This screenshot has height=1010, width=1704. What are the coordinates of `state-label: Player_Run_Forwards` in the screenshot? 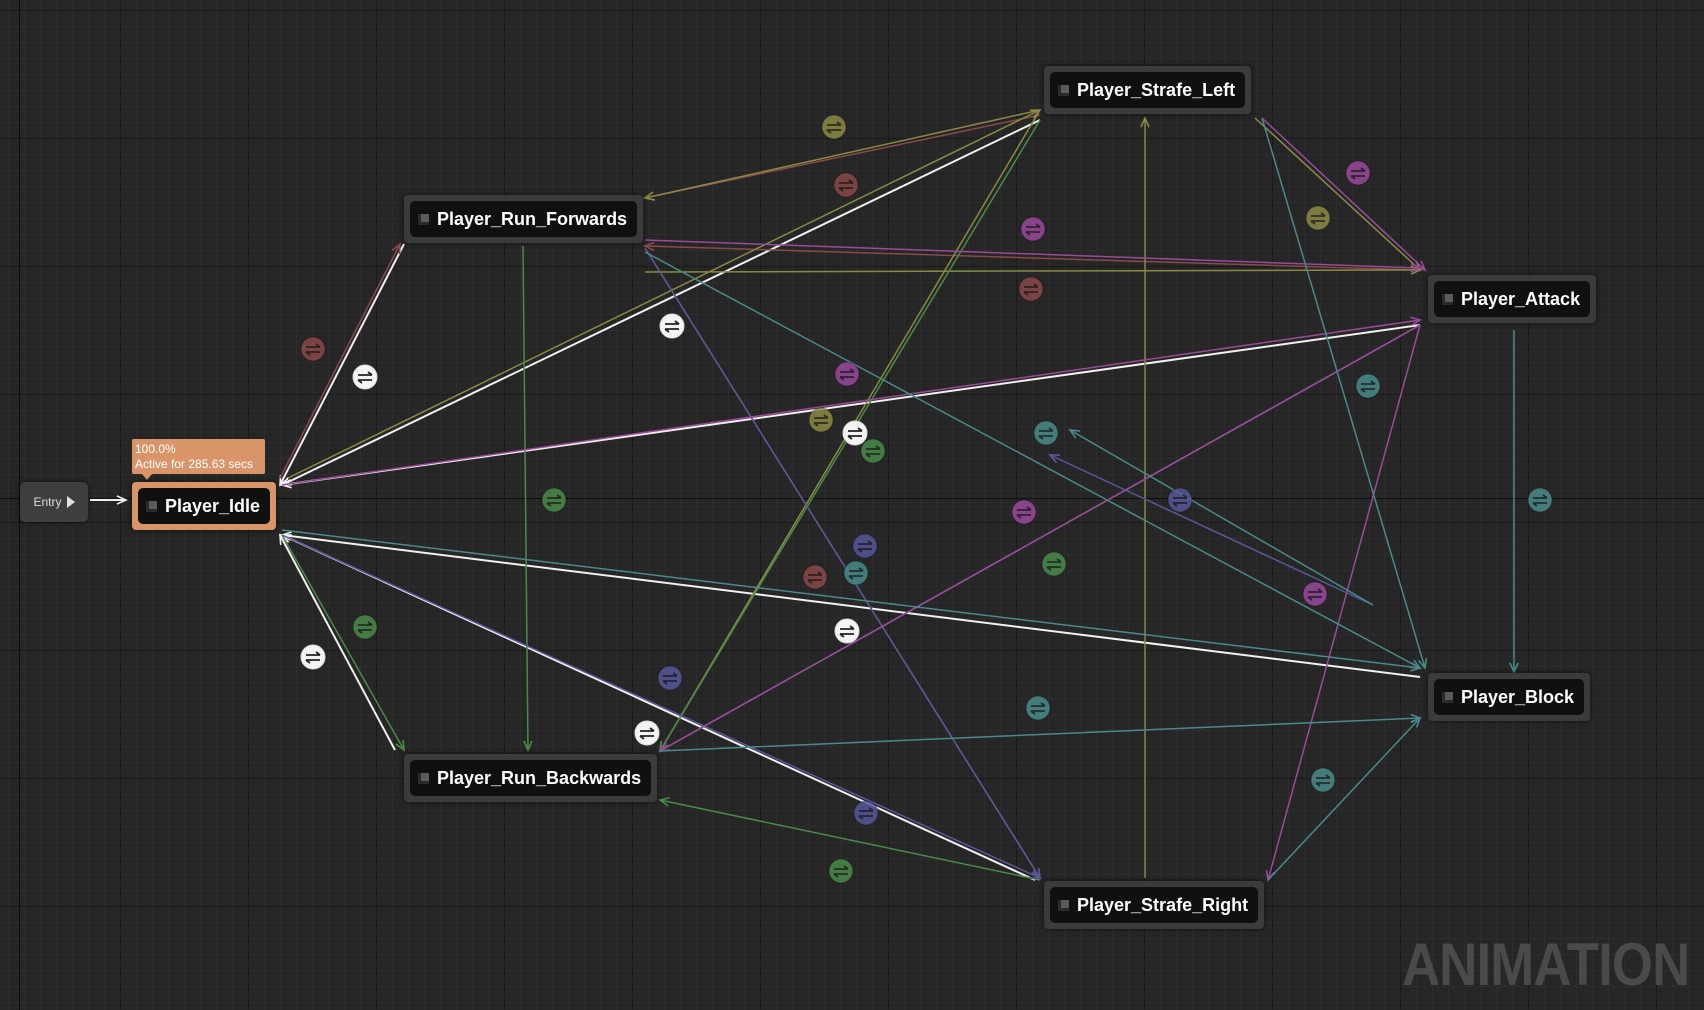 It's located at (532, 218).